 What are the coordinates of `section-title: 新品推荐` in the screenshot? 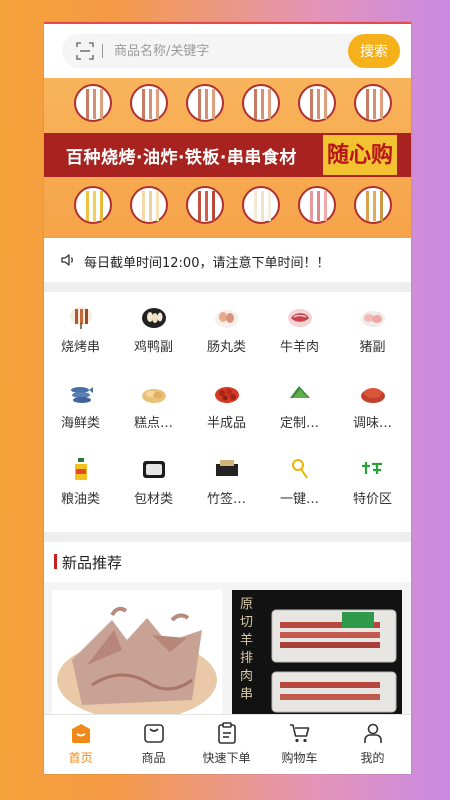 It's located at (92, 563).